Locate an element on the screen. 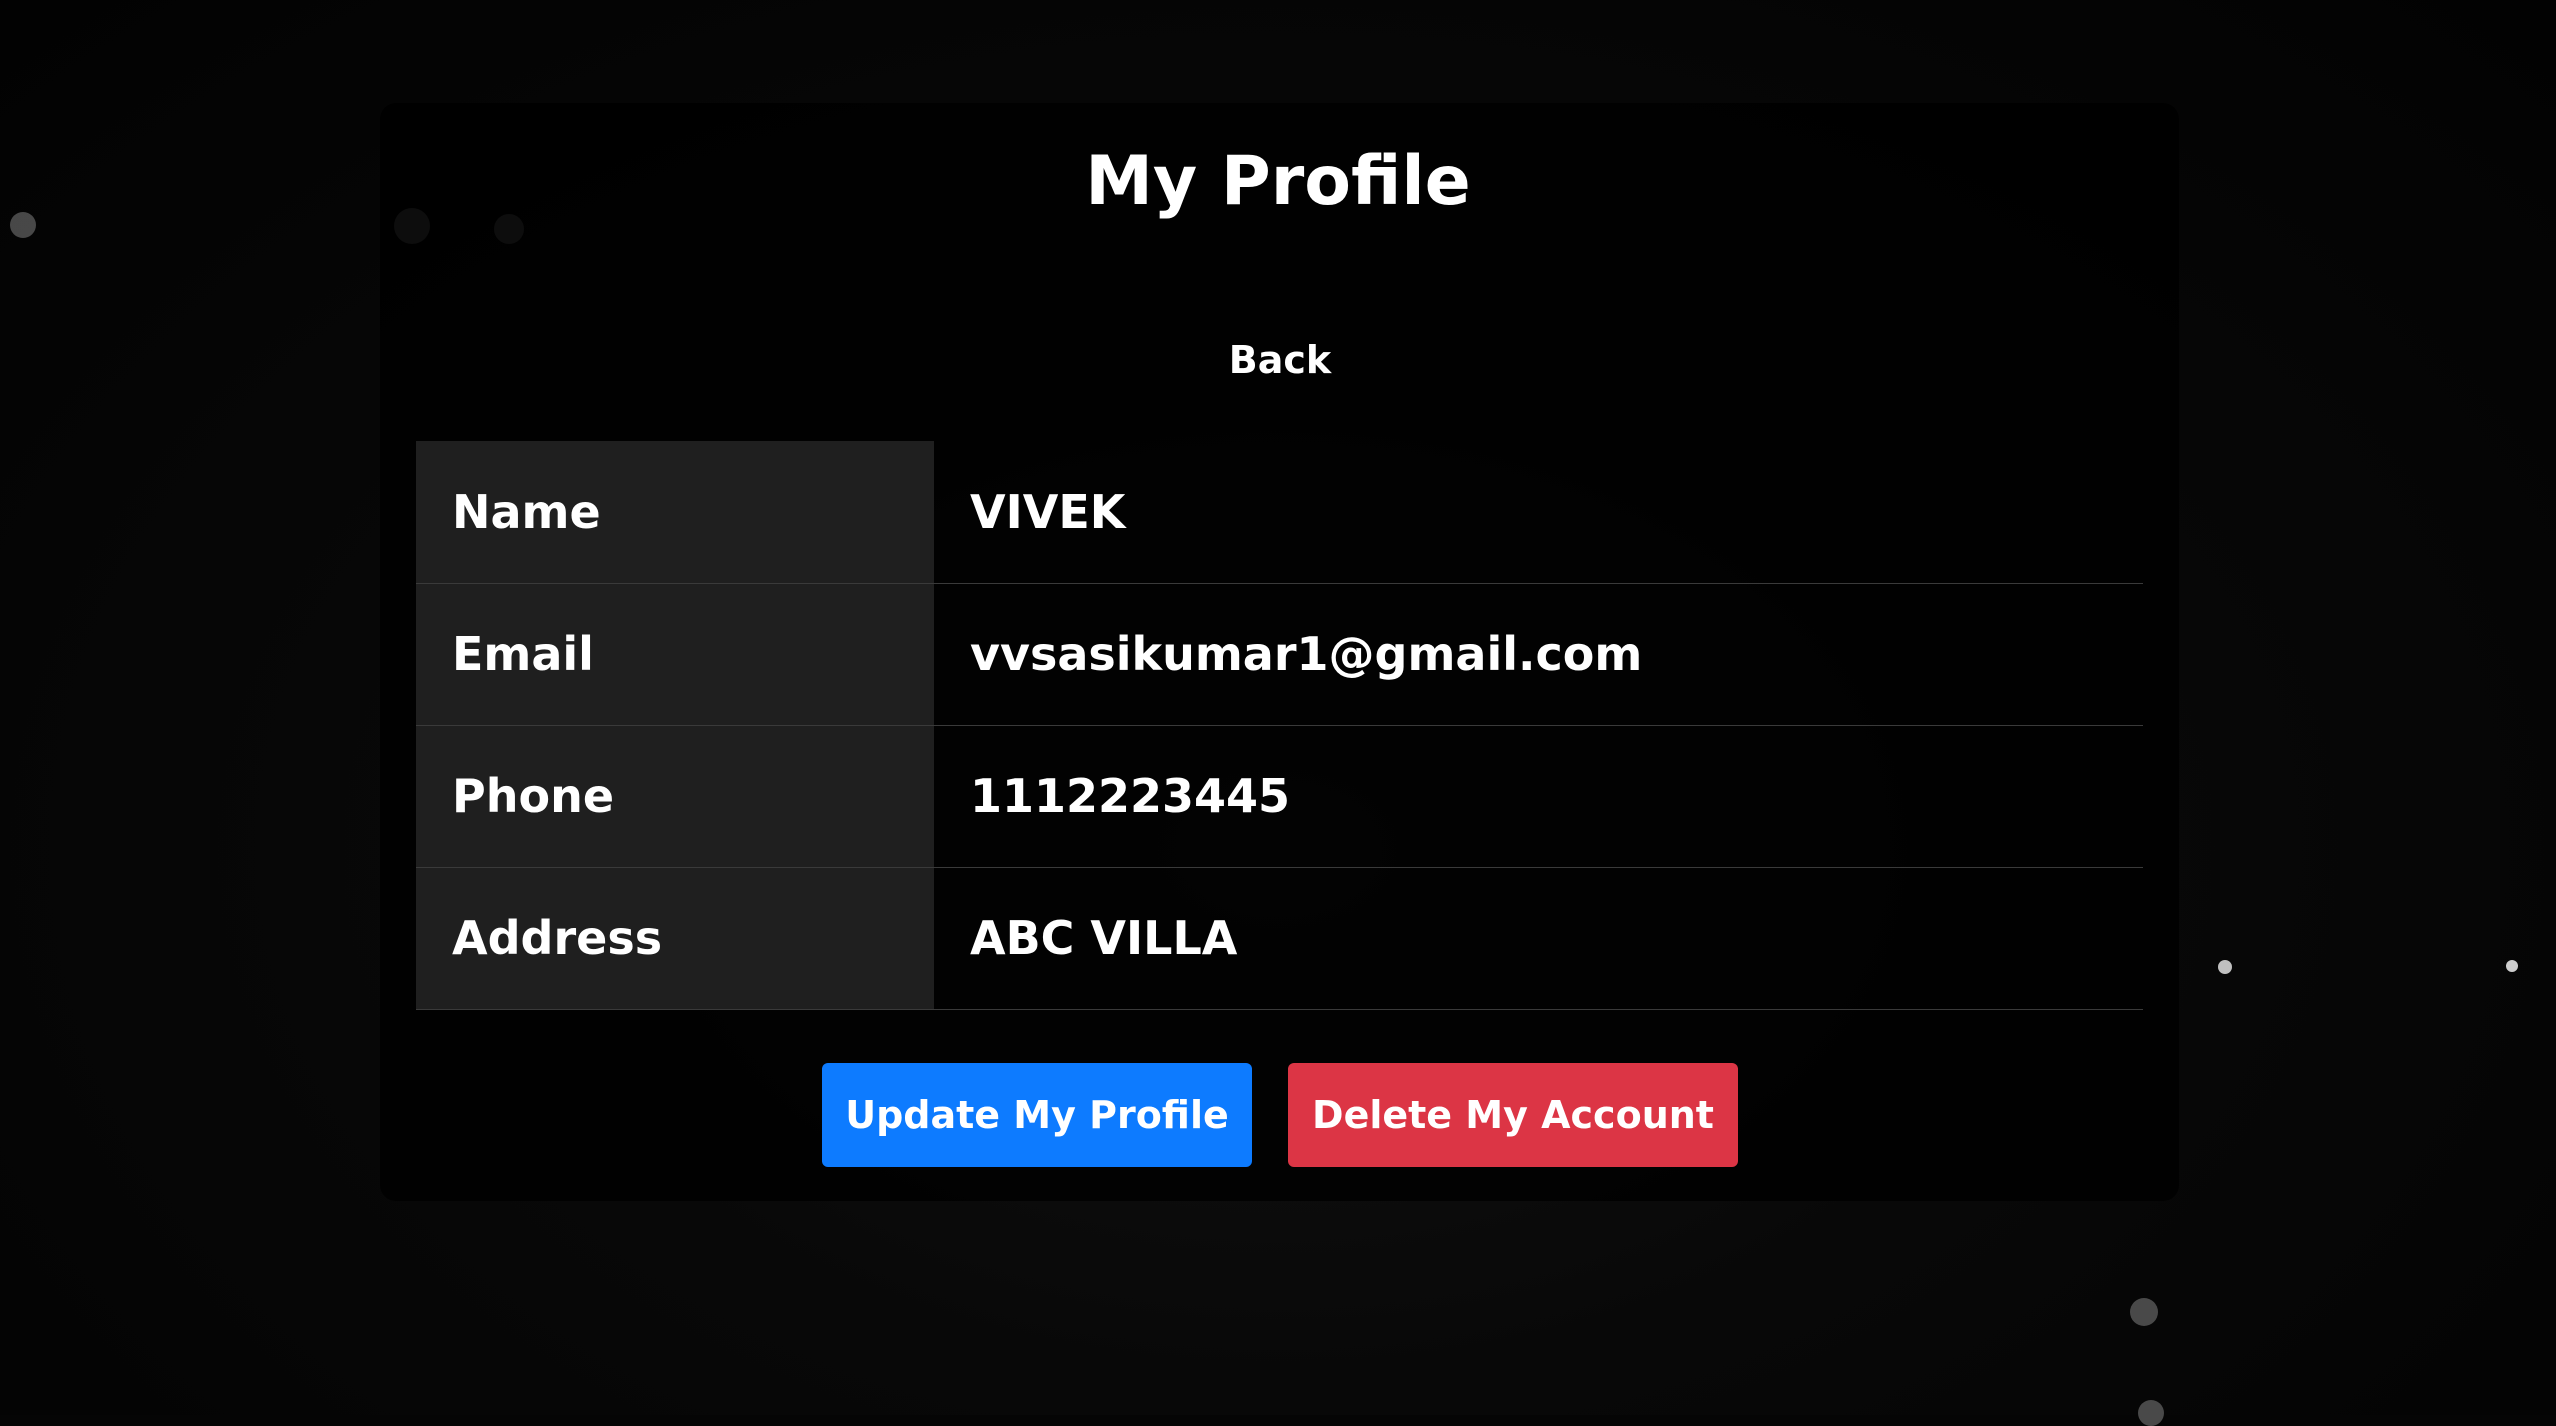  address-value: ABC VILLA is located at coordinates (1538, 938).